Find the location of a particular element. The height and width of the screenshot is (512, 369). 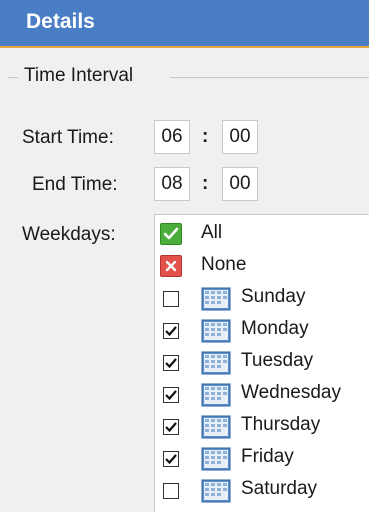

weekday-label: Sunday is located at coordinates (273, 296).